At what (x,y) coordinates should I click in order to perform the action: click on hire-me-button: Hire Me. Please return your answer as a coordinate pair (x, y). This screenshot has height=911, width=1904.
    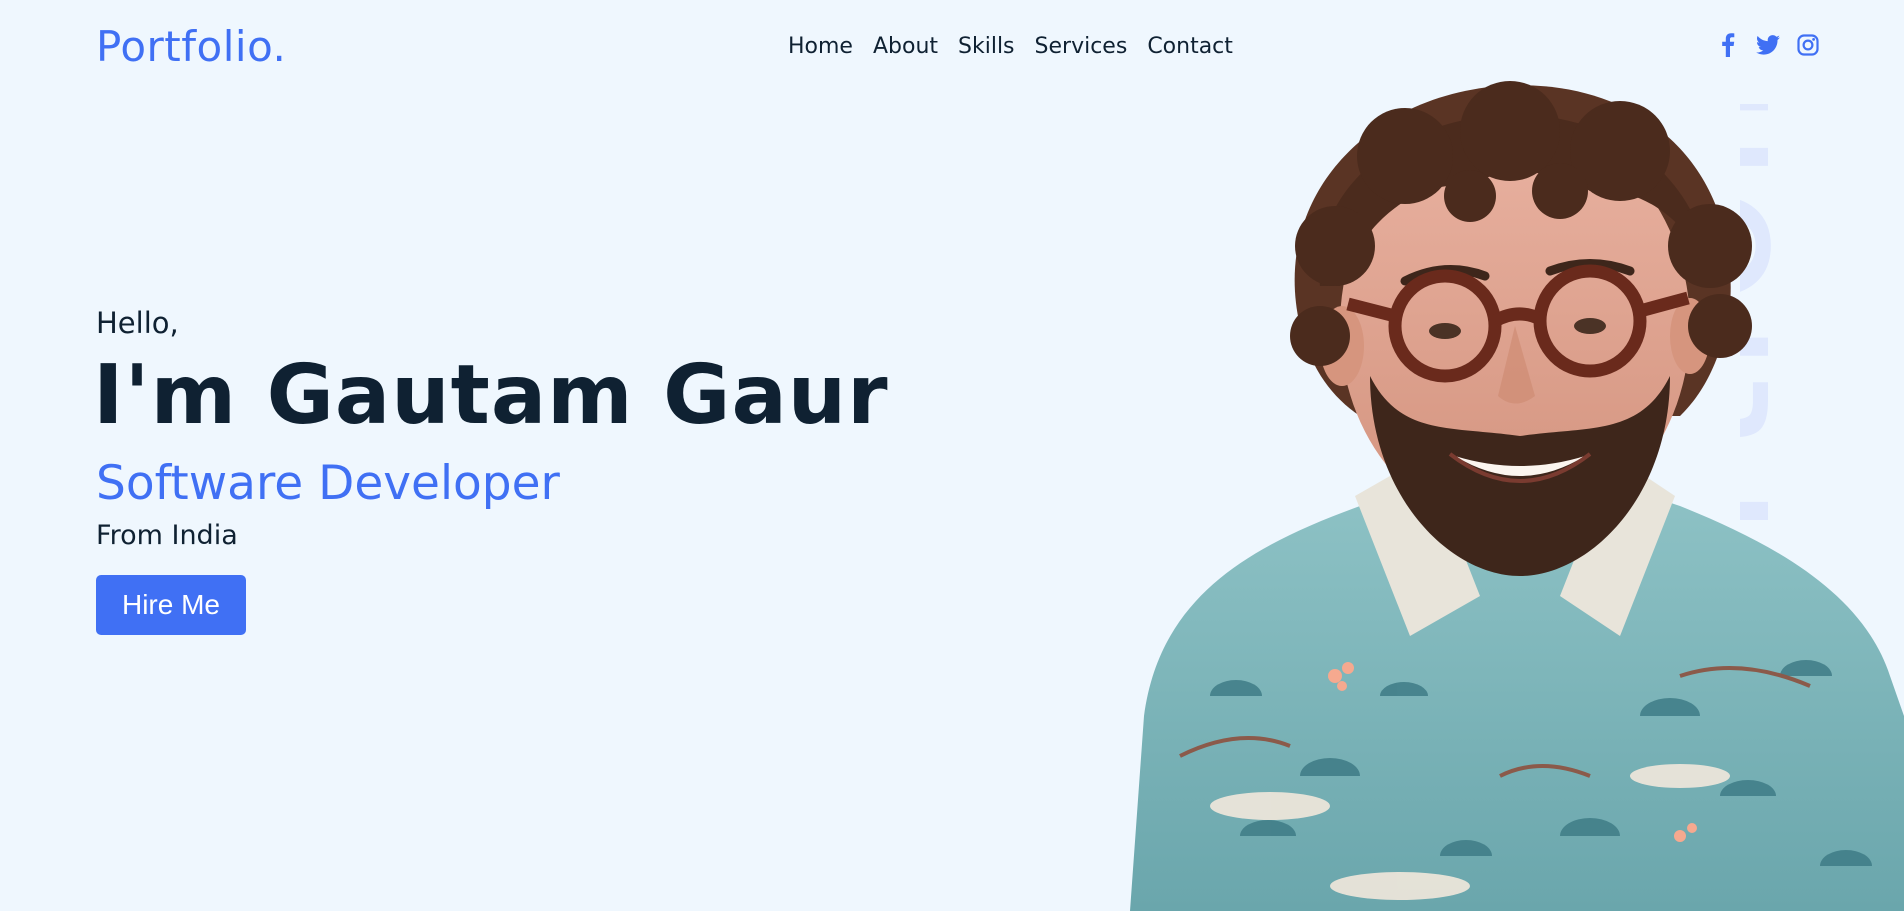
    Looking at the image, I should click on (171, 605).